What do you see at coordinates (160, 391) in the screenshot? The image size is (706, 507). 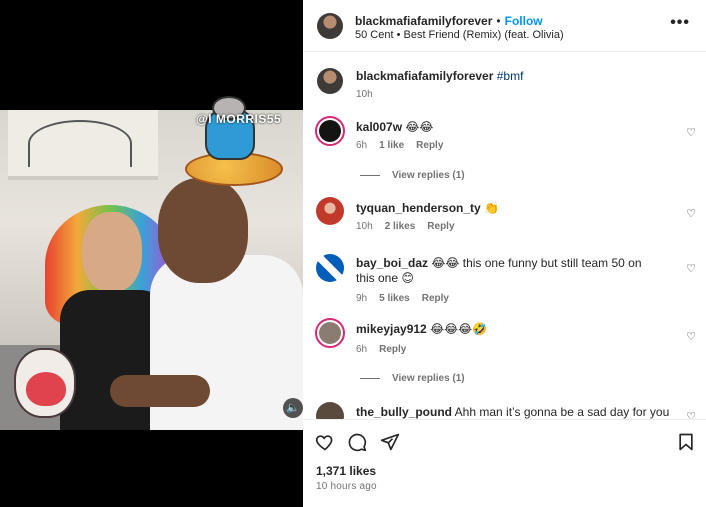 I see `person-right-arm` at bounding box center [160, 391].